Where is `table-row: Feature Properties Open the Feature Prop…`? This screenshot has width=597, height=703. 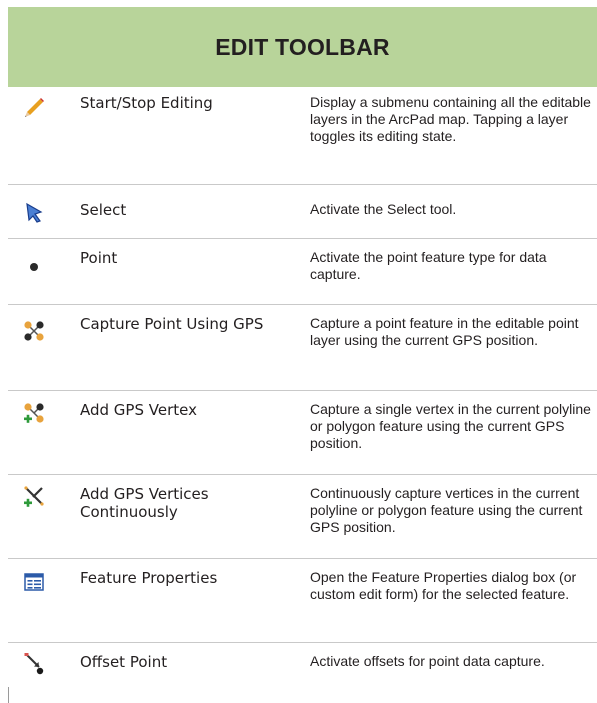 table-row: Feature Properties Open the Feature Prop… is located at coordinates (302, 601).